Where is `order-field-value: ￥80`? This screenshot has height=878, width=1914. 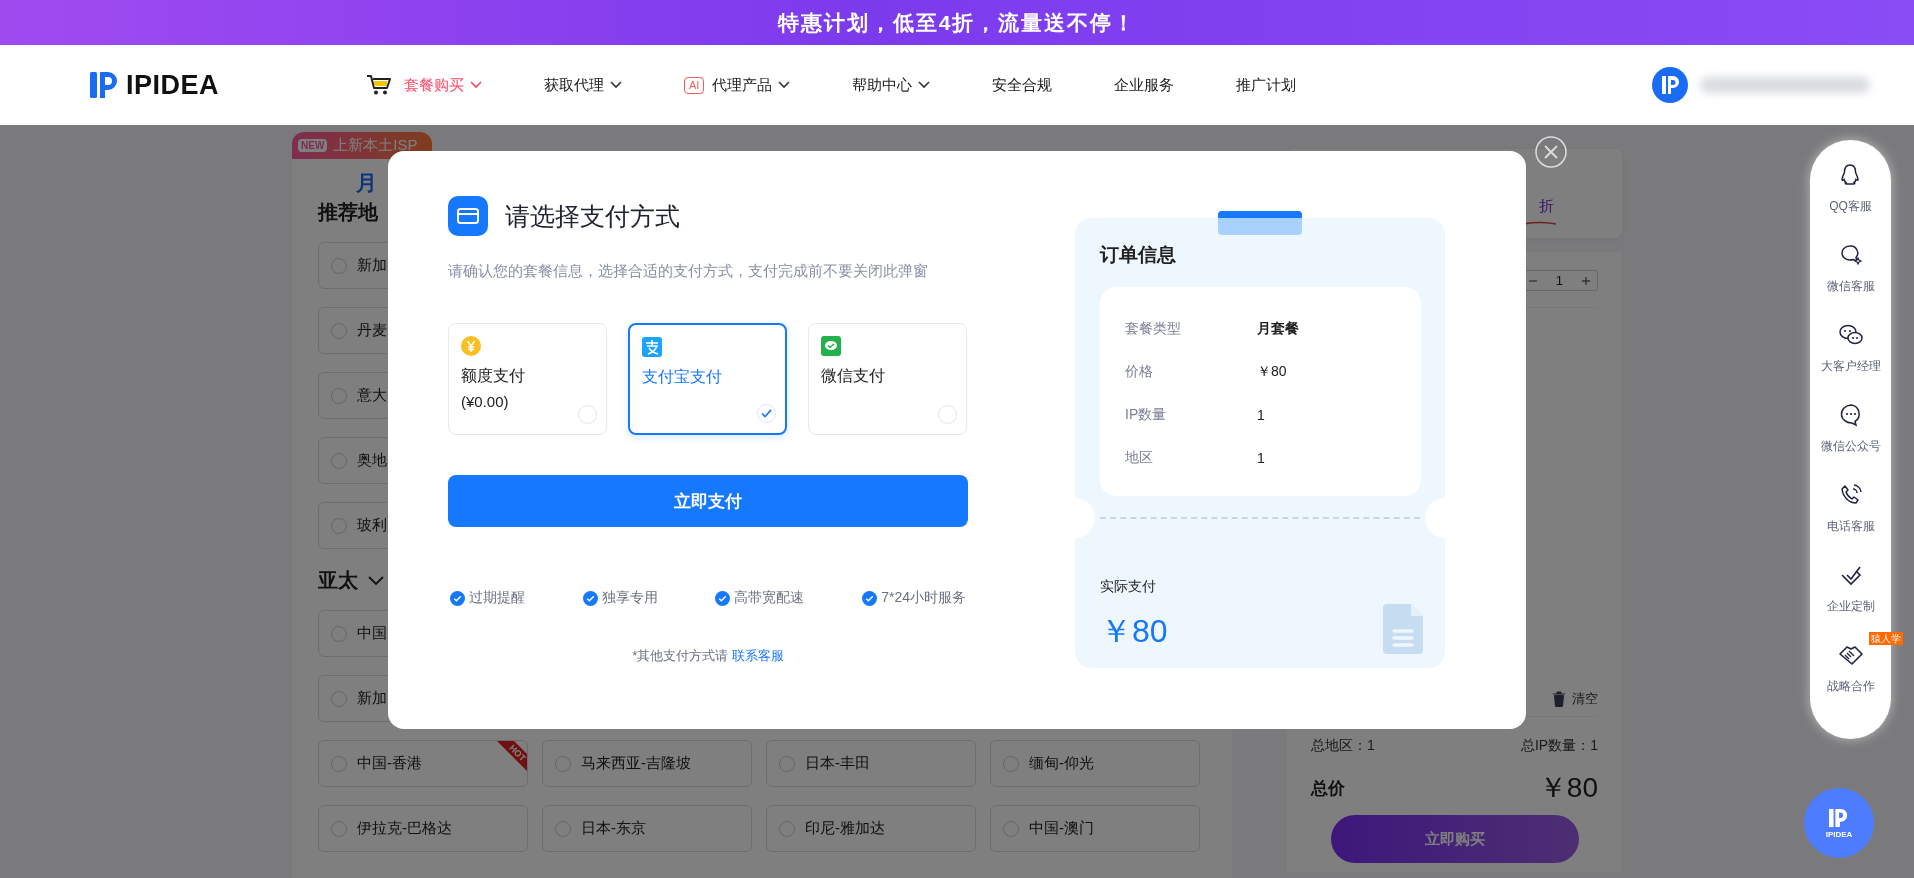 order-field-value: ￥80 is located at coordinates (1272, 371).